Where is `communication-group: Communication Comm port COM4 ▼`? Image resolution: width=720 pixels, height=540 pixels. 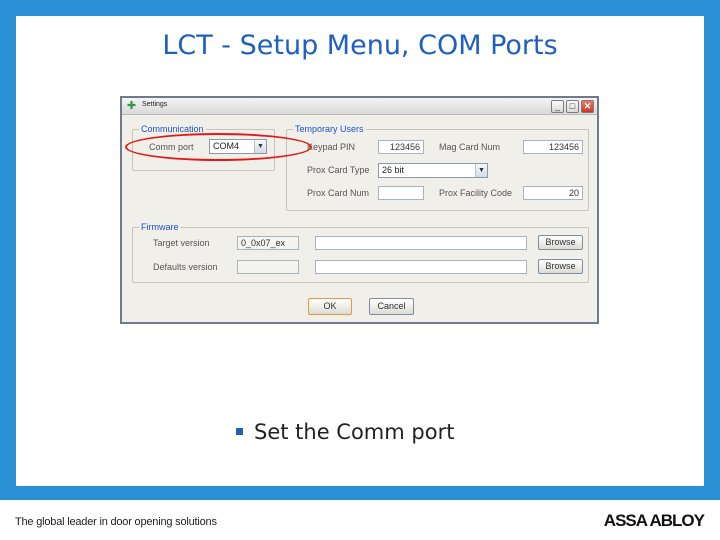 communication-group: Communication Comm port COM4 ▼ is located at coordinates (203, 147).